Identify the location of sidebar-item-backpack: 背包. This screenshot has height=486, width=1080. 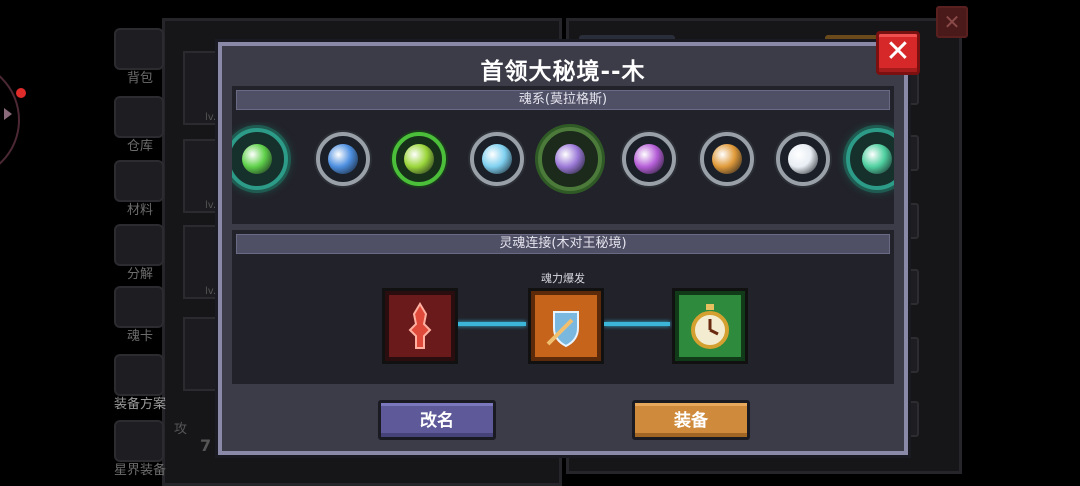
(140, 57).